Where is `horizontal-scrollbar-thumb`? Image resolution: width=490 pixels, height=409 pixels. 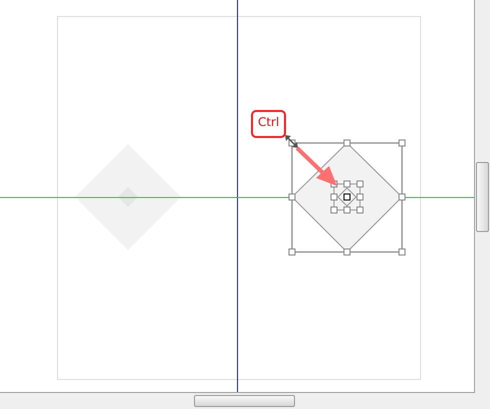 horizontal-scrollbar-thumb is located at coordinates (244, 401).